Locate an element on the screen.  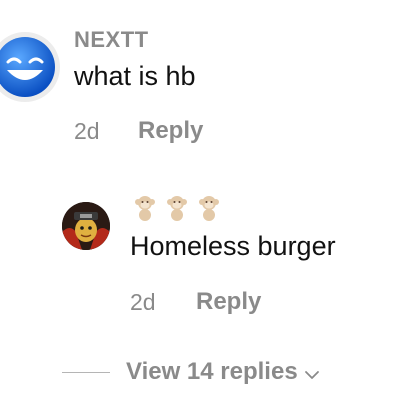
view-replies-button: View 14 replies is located at coordinates (223, 372).